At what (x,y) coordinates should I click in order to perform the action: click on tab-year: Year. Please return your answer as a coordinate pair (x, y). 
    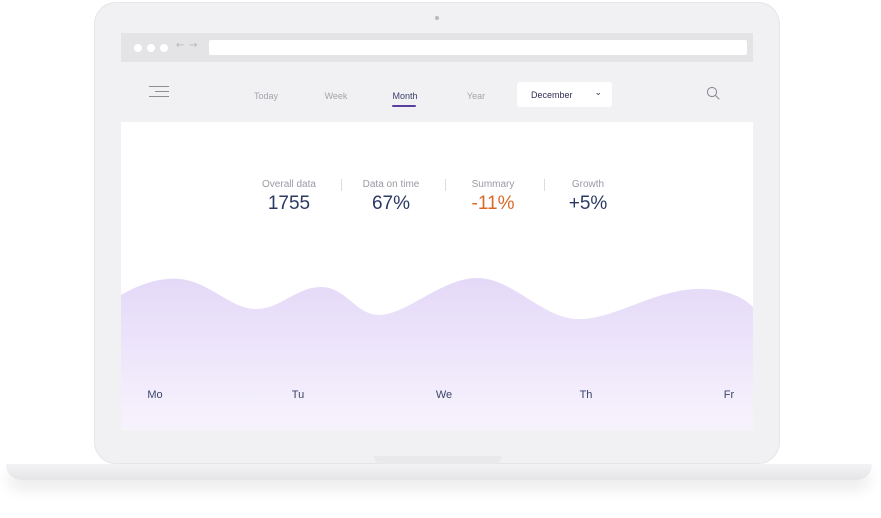
    Looking at the image, I should click on (476, 96).